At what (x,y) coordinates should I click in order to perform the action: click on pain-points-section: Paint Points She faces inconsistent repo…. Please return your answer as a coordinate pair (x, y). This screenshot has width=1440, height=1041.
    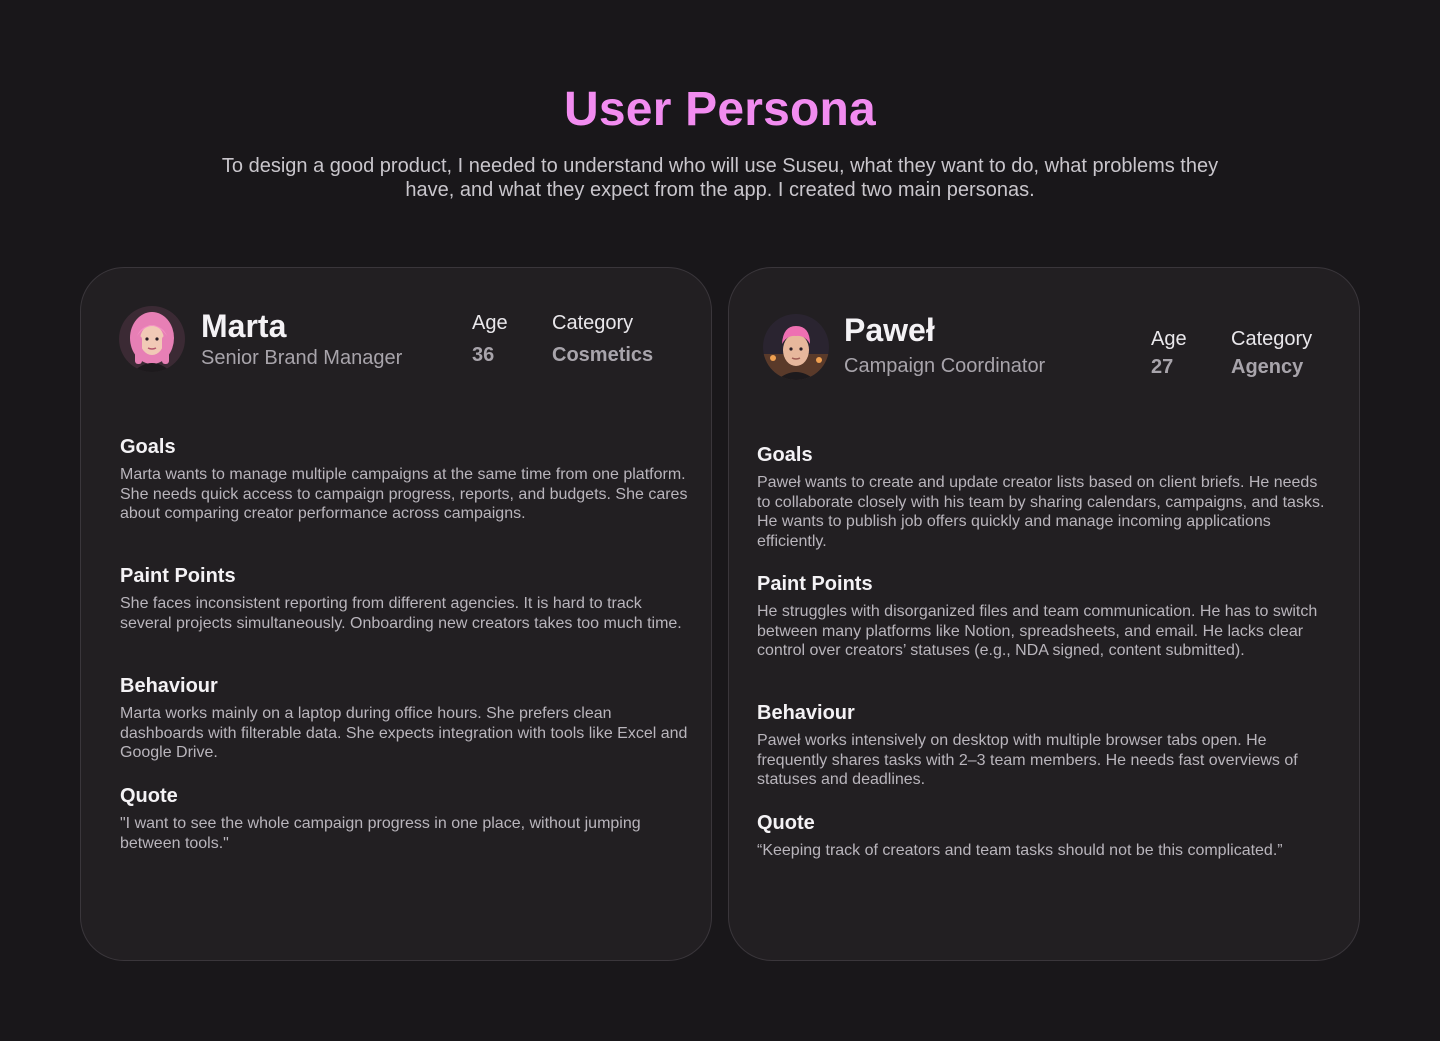
    Looking at the image, I should click on (408, 599).